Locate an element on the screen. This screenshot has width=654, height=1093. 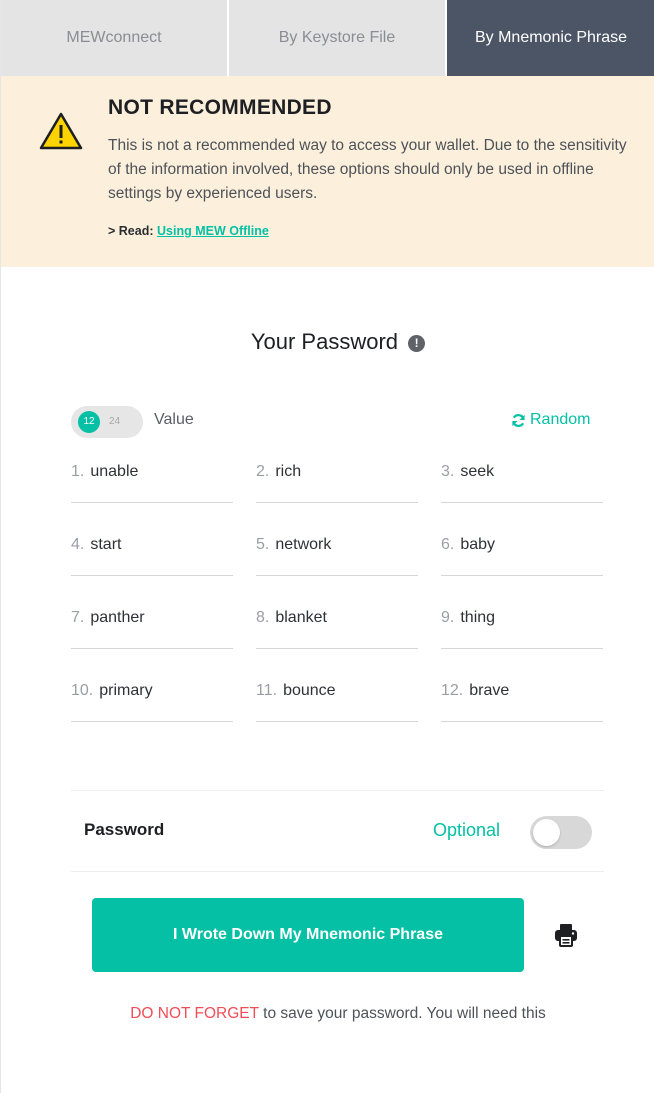
info-icon: ! is located at coordinates (417, 343).